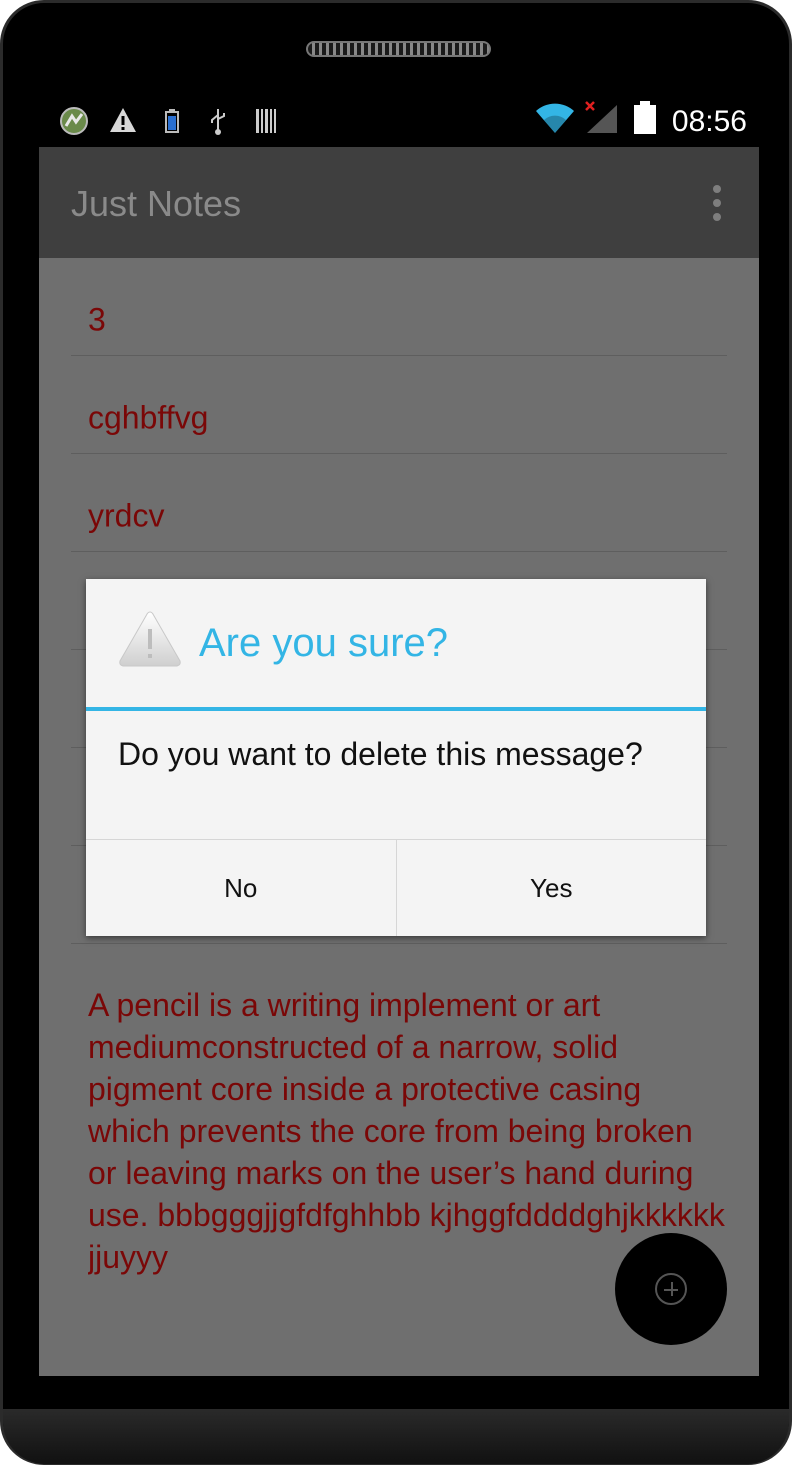 The height and width of the screenshot is (1465, 792). I want to click on note-text: yrdcv, so click(126, 515).